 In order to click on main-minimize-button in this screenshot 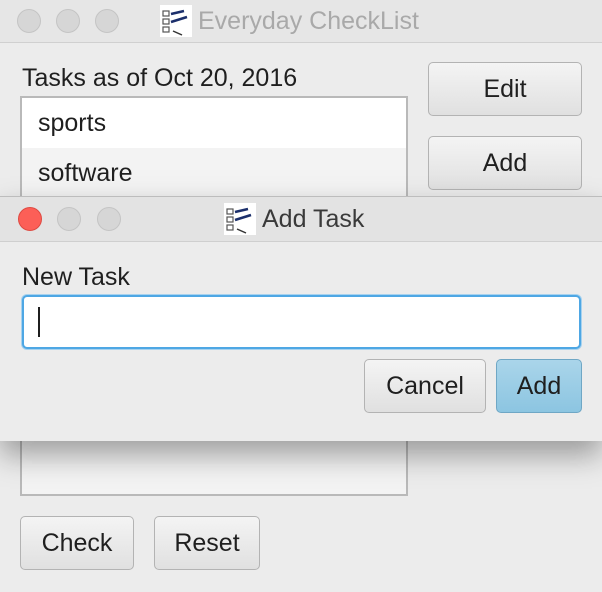, I will do `click(68, 21)`.